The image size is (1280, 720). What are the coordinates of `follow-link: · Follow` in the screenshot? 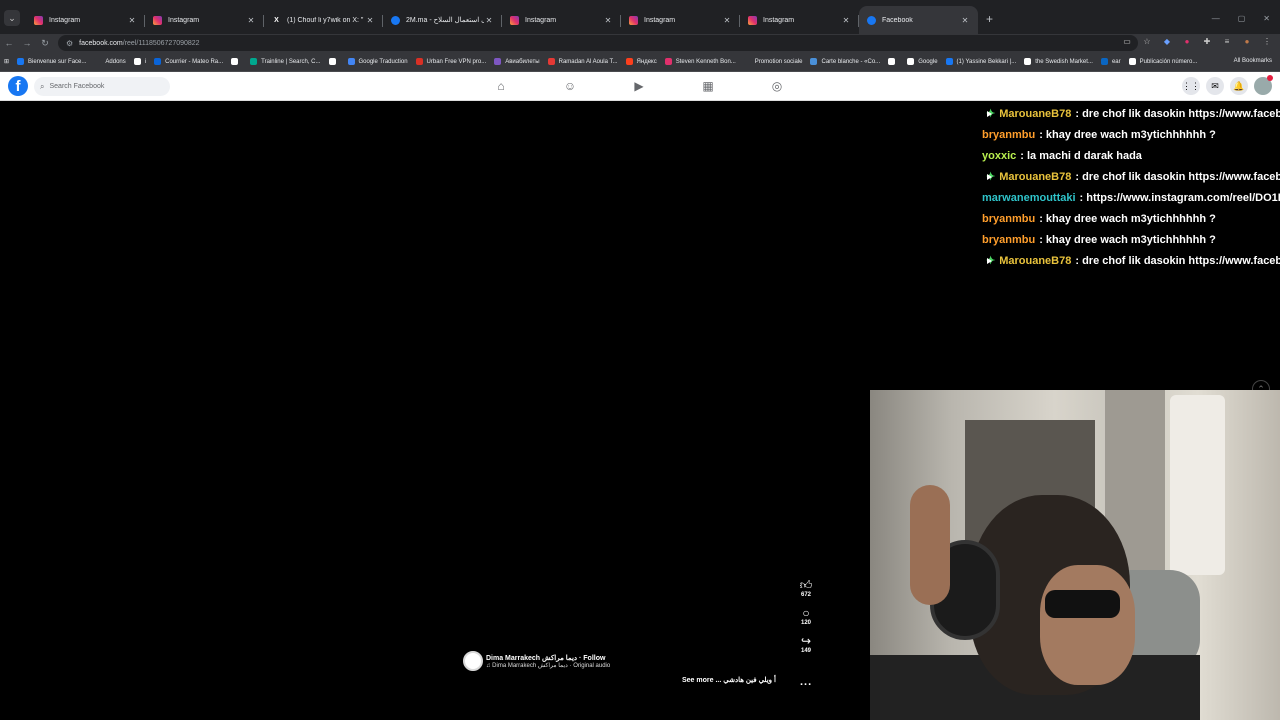 It's located at (592, 658).